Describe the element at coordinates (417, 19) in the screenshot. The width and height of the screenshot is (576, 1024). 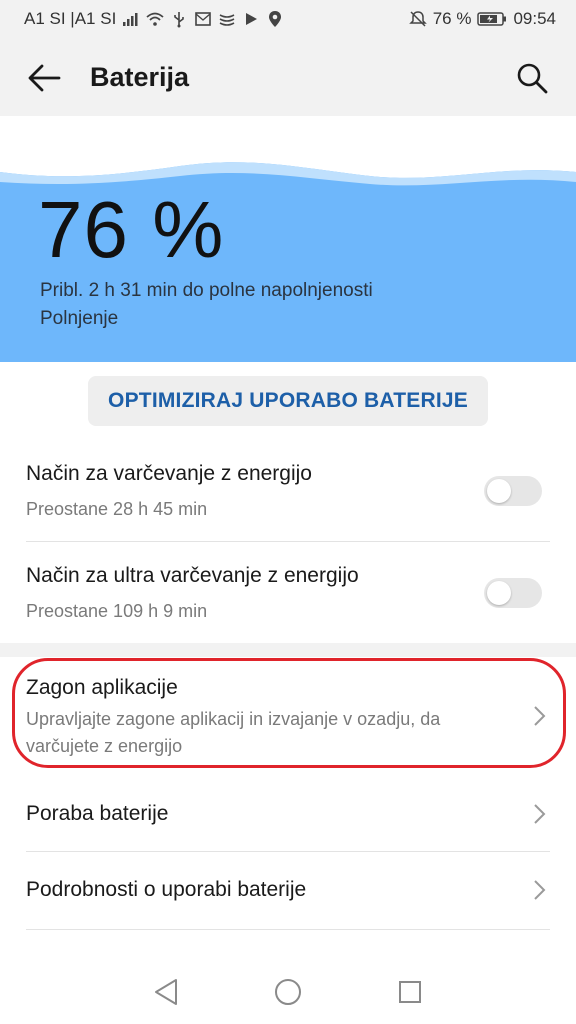
I see `mute-icon` at that location.